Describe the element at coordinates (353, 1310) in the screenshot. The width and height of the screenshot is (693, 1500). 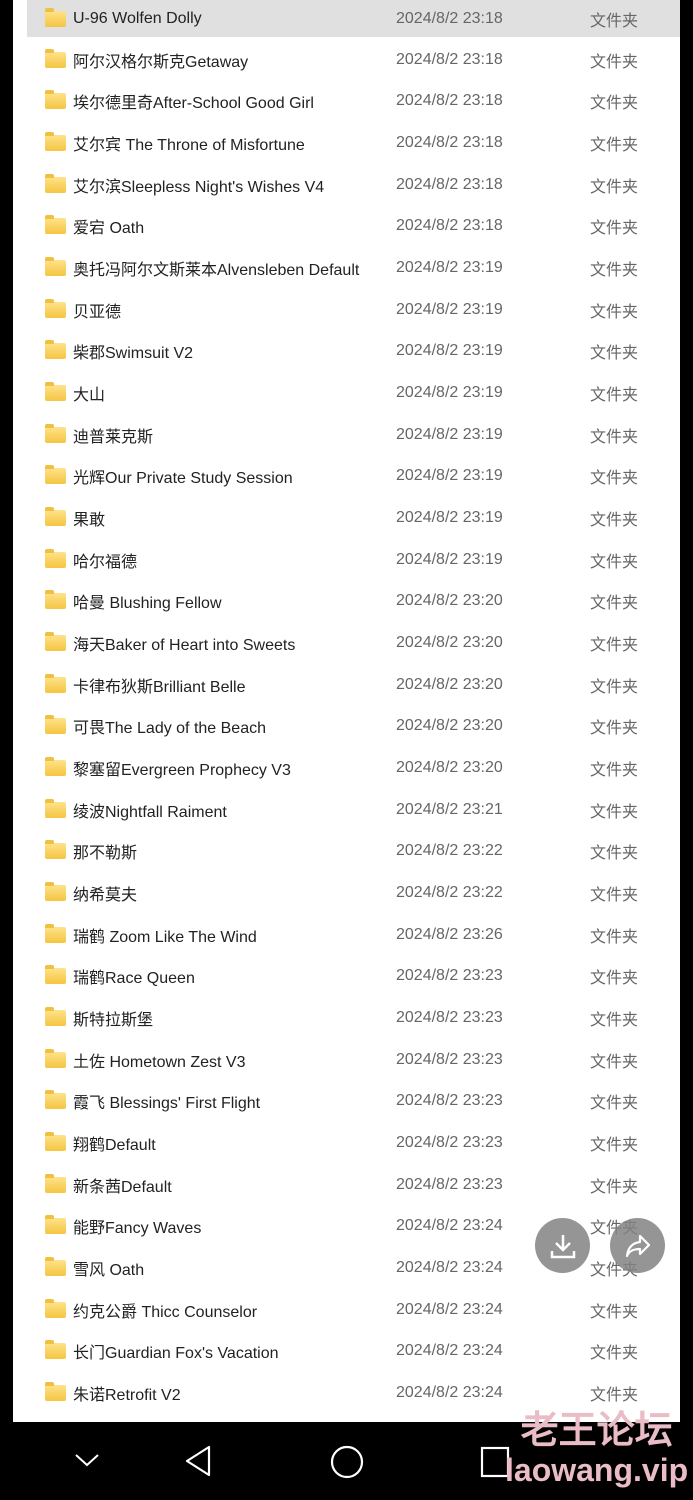
I see `file-row: 约克公爵 Thicc Counselor 2024/8/2 23:24 文件夹` at that location.